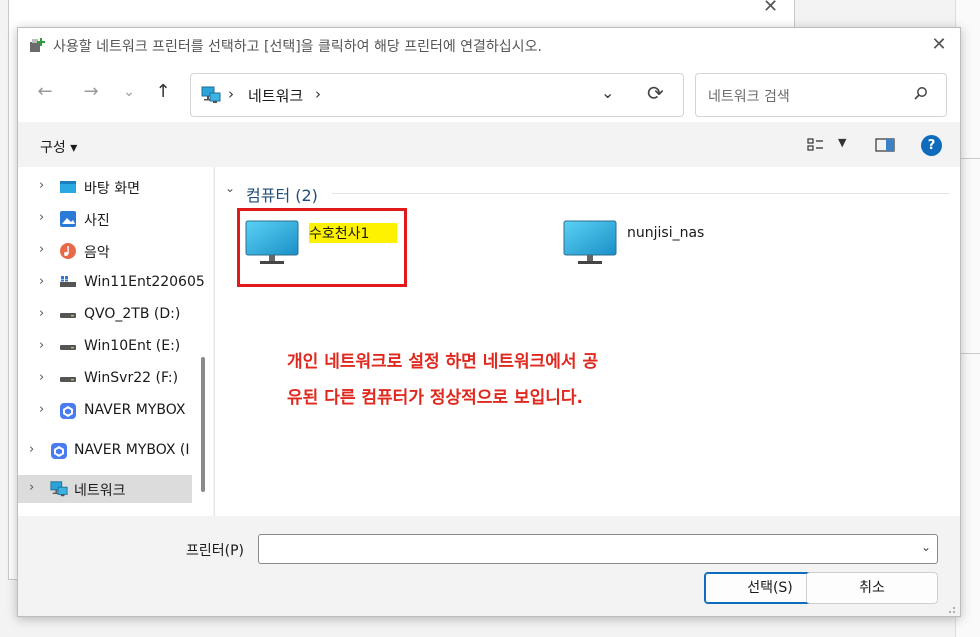 The height and width of the screenshot is (637, 980). I want to click on sidebar-item-label: QVO_2TB (D:), so click(132, 314).